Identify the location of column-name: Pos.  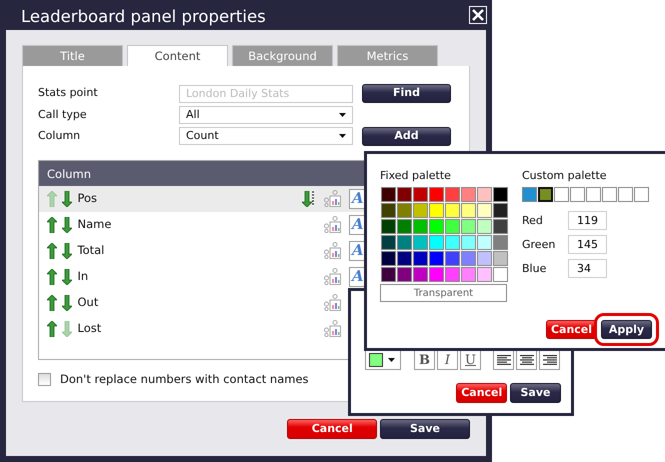
(88, 198).